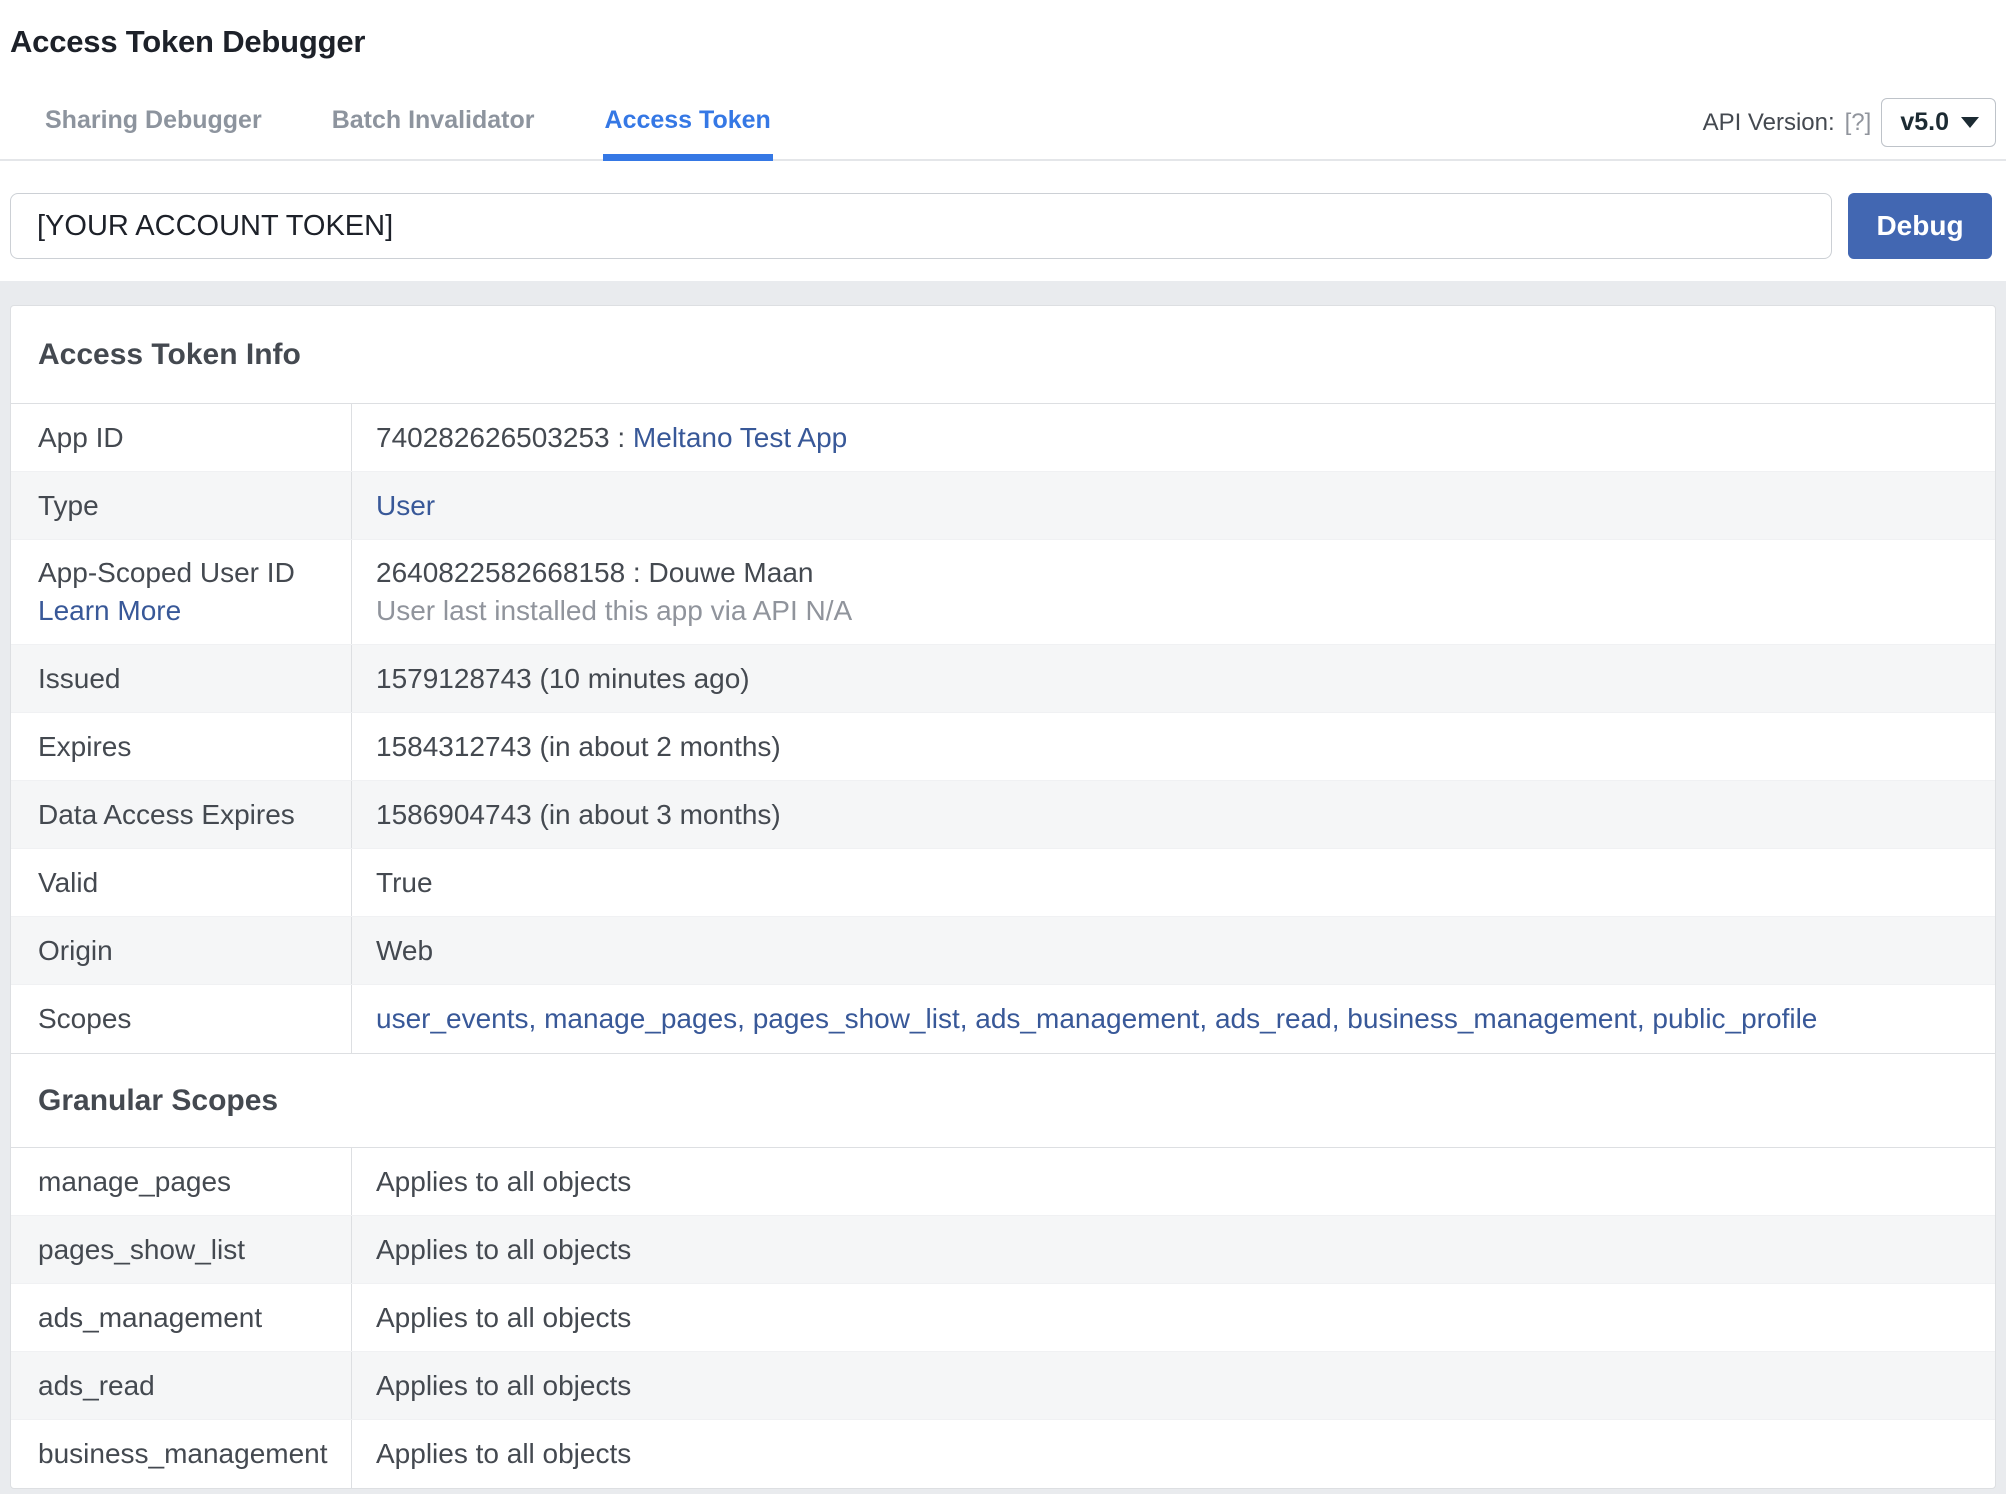  I want to click on tab-access-token: Access Token, so click(688, 126).